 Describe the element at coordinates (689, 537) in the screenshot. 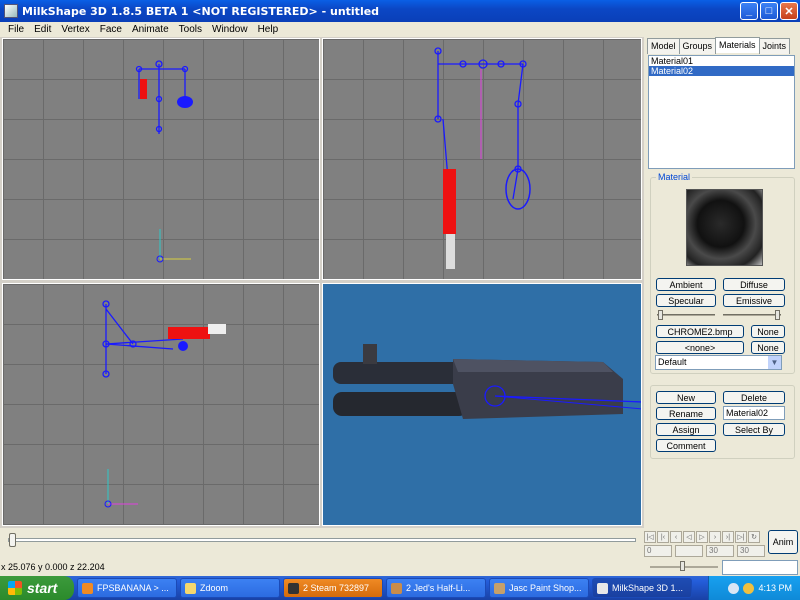

I see `play-backward-icon: ◁` at that location.